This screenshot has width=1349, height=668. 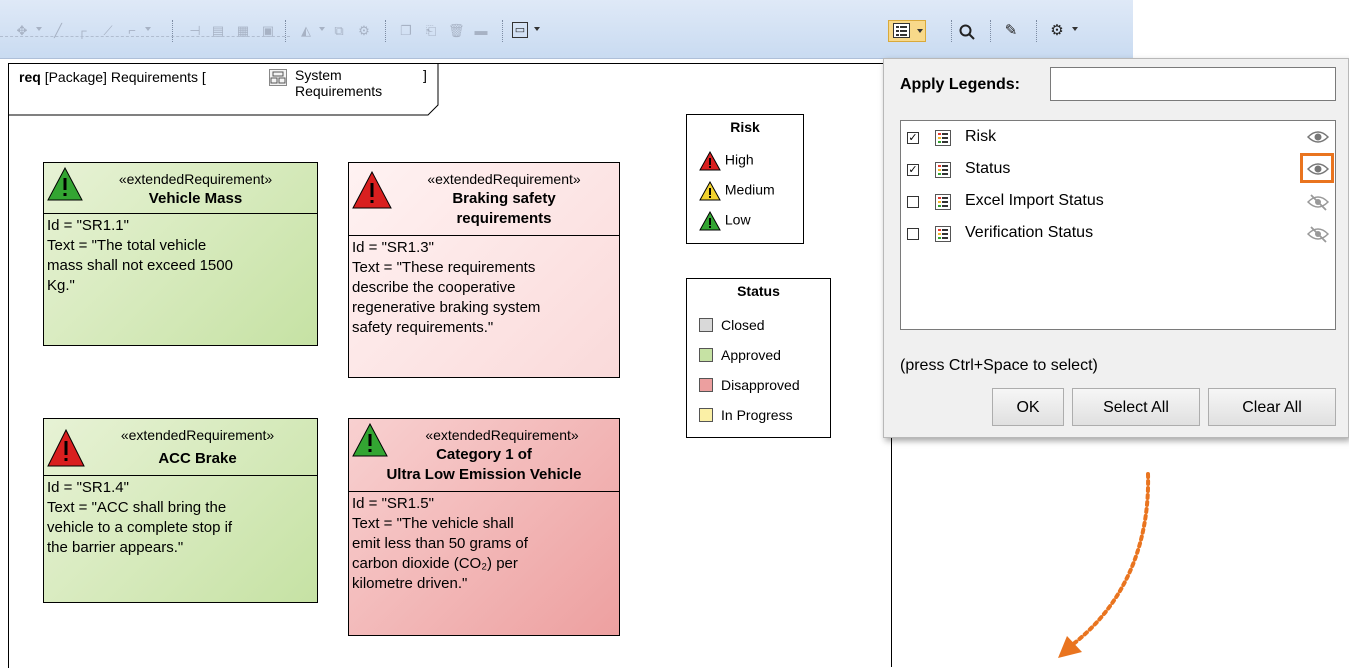 I want to click on legend-row-label: Verification Status, so click(x=1029, y=232).